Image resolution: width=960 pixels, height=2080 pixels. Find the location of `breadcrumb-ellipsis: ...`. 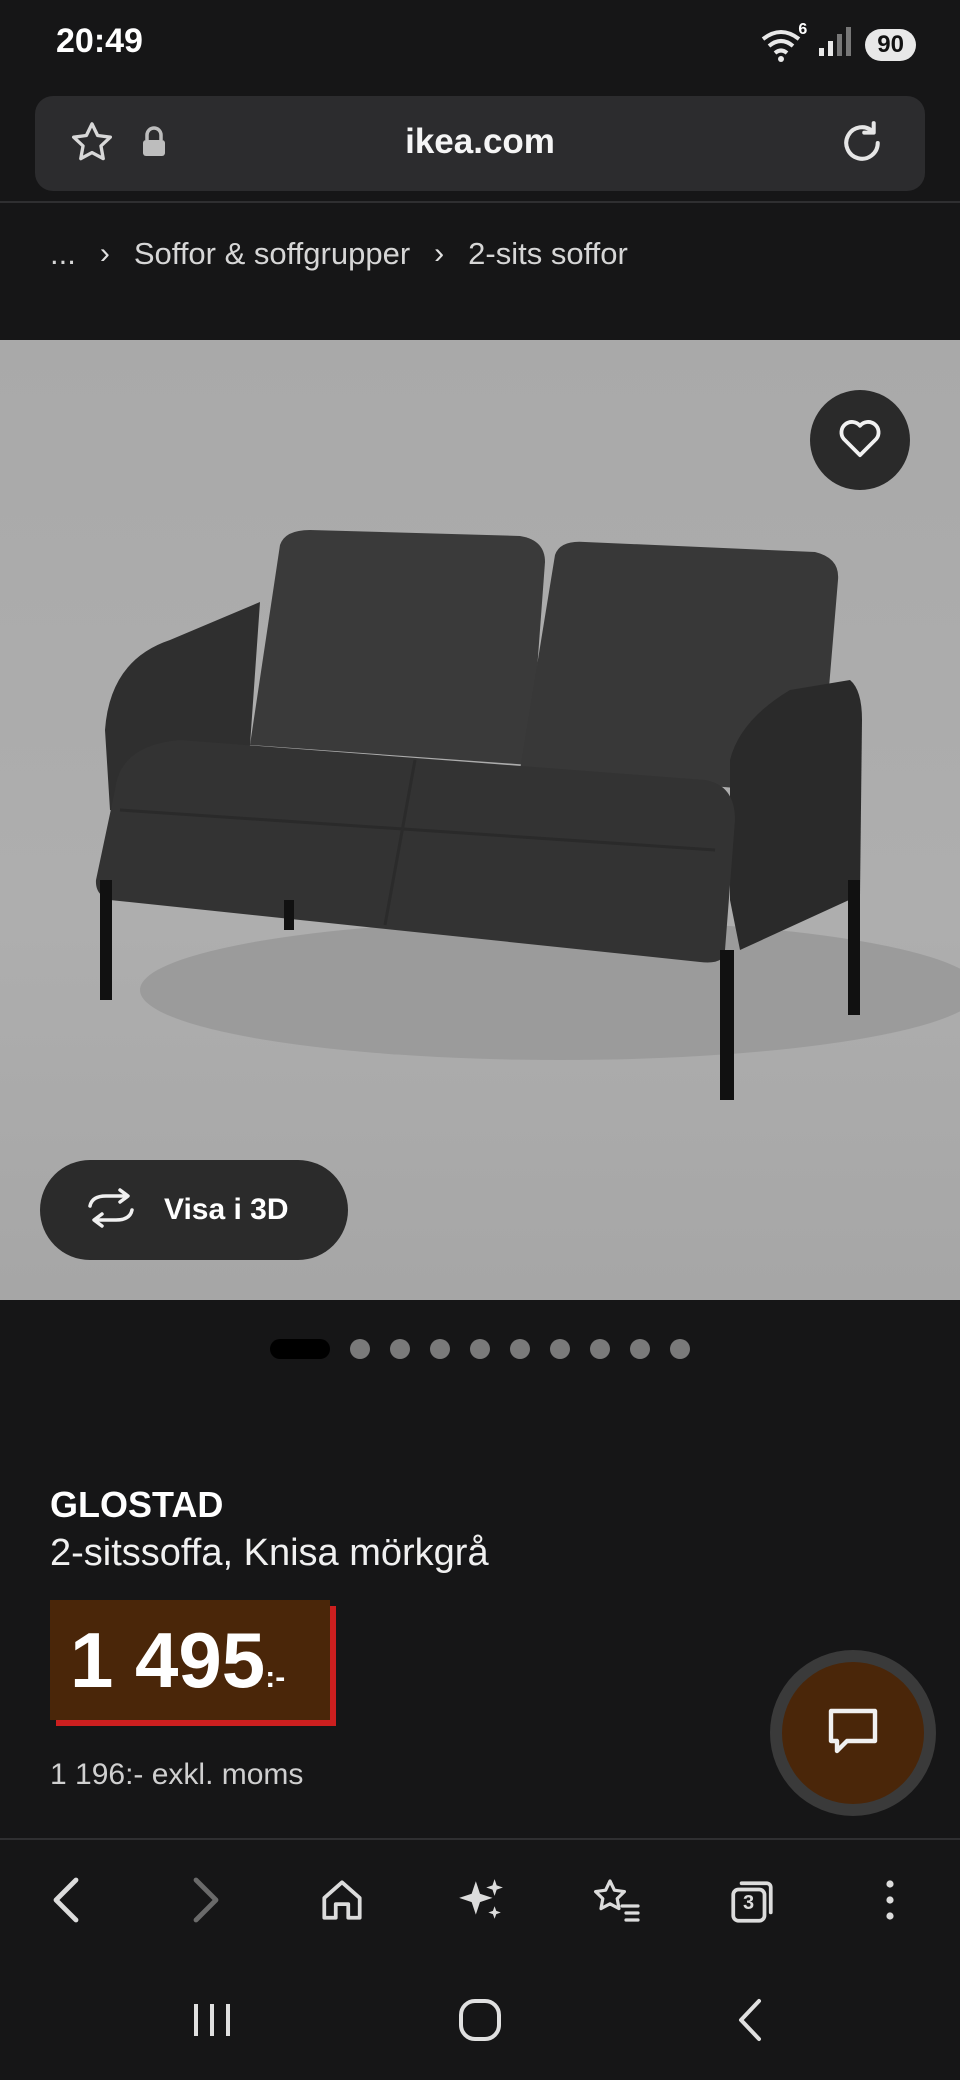

breadcrumb-ellipsis: ... is located at coordinates (63, 254).